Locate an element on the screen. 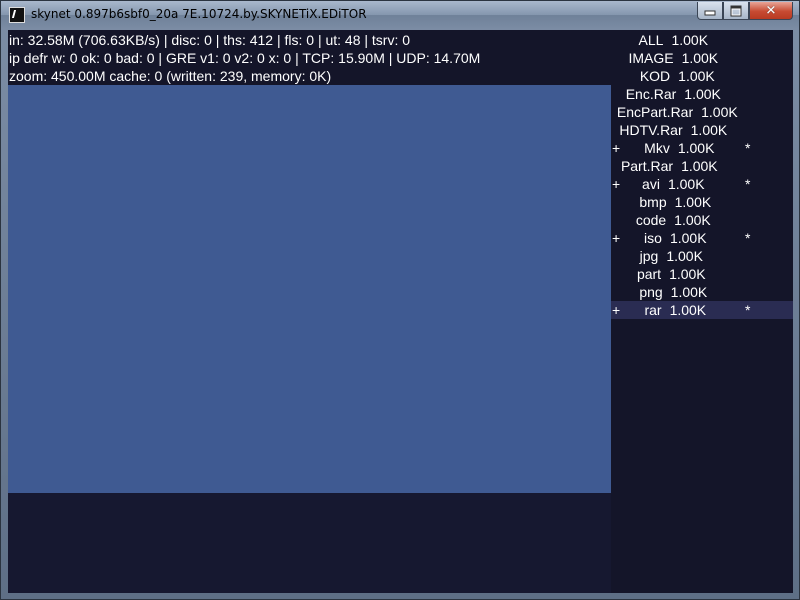  category-label: KOD is located at coordinates (655, 76).